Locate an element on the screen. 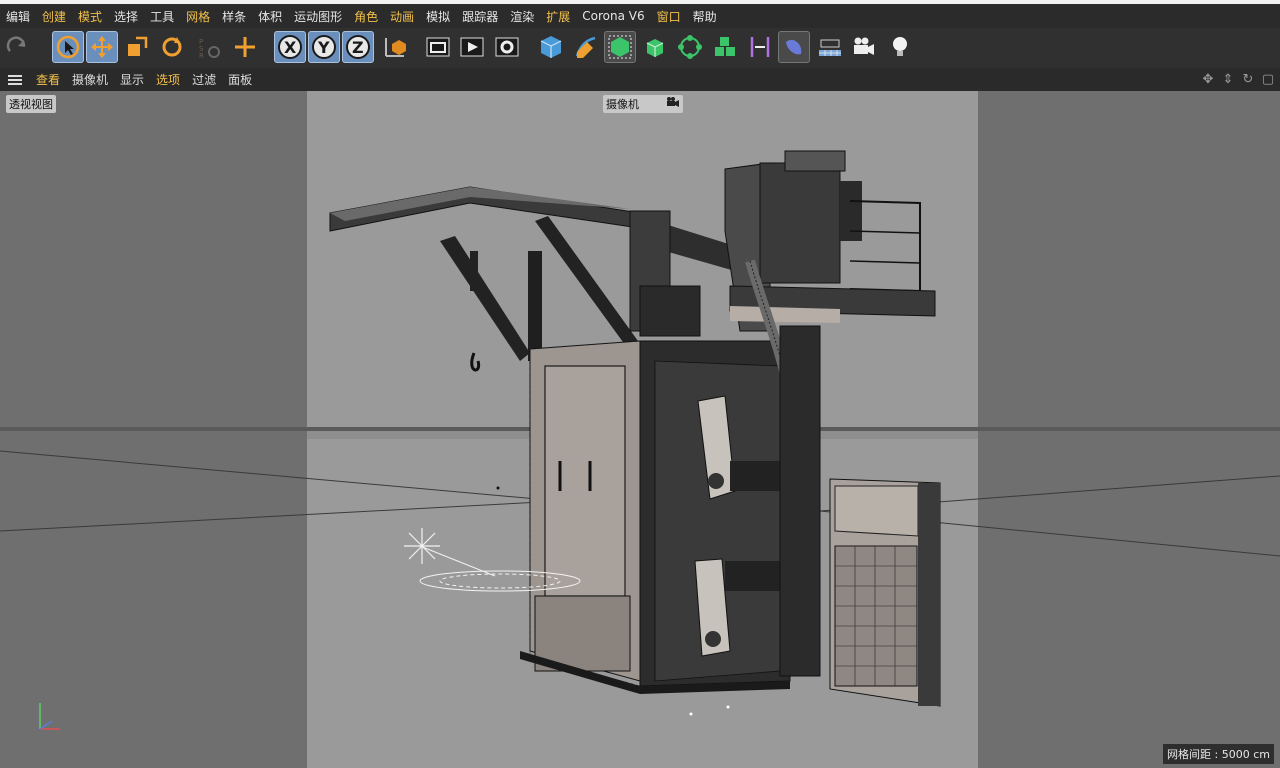 The image size is (1280, 768). menu-select: 选择 is located at coordinates (126, 16).